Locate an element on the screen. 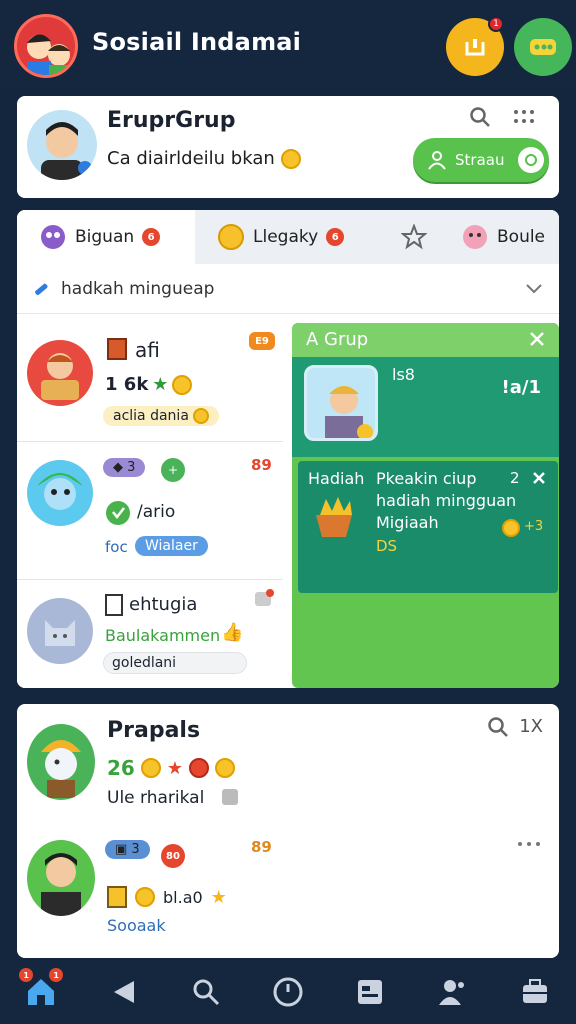 Image resolution: width=576 pixels, height=1024 pixels. member-badge: E9 is located at coordinates (262, 341).